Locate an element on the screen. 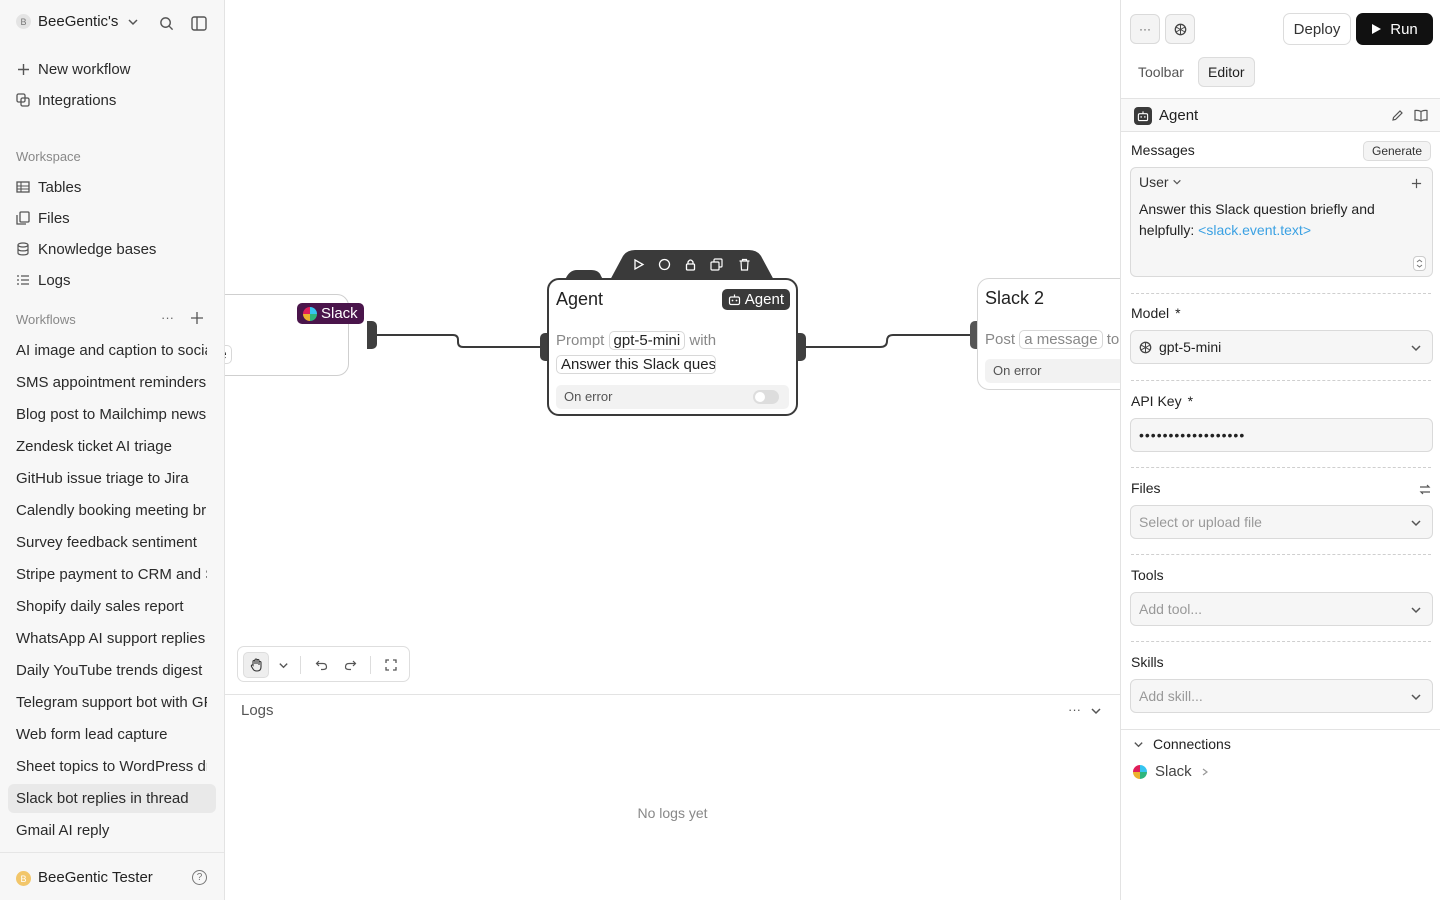  workflow-item: Calendly booking meeting brief is located at coordinates (111, 511).